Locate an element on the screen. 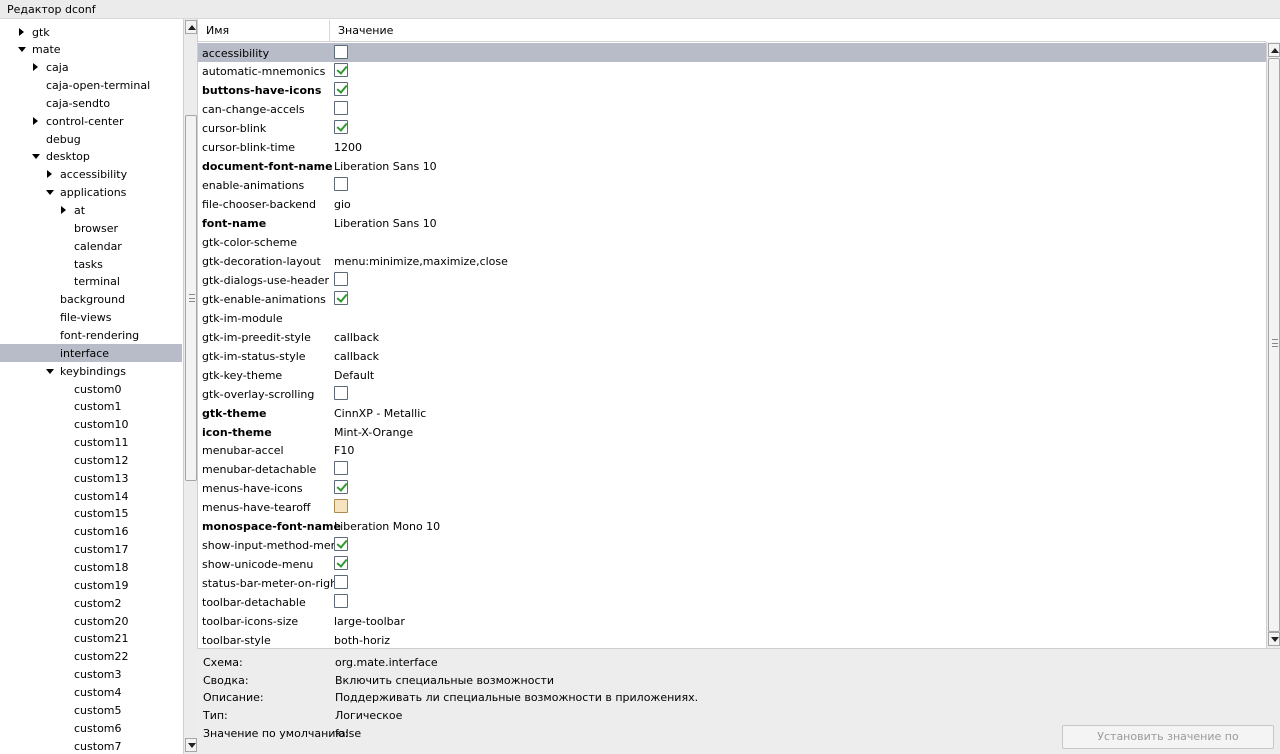  key-row-gtk-overlay-scrolling: gtk-overlay-scrolling is located at coordinates (732, 393).